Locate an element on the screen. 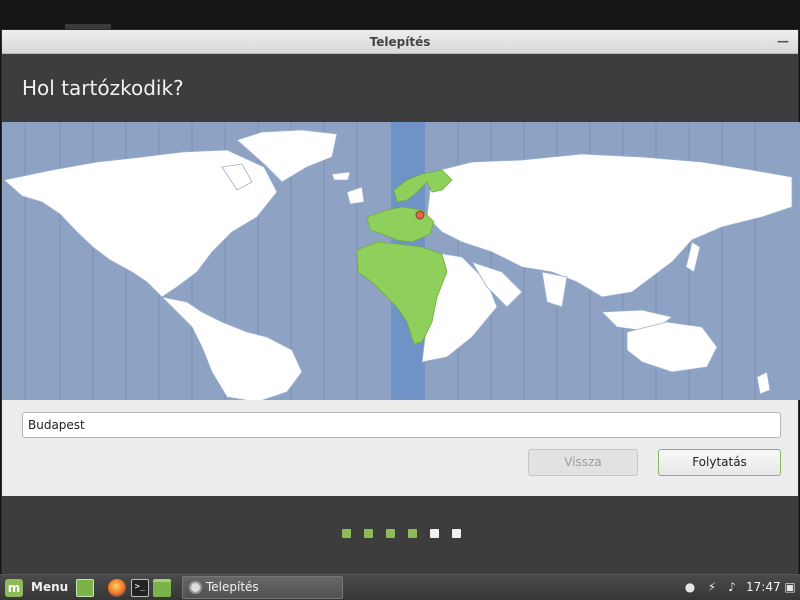 Image resolution: width=800 pixels, height=600 pixels. window-list-item-installer: Telepítés is located at coordinates (262, 587).